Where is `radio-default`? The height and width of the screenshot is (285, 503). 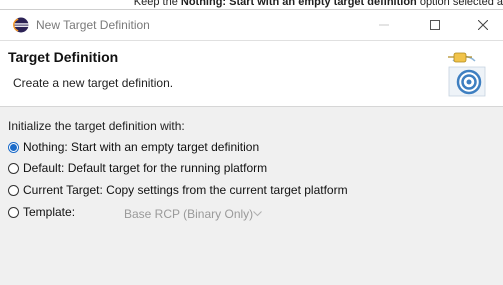
radio-default is located at coordinates (13, 168).